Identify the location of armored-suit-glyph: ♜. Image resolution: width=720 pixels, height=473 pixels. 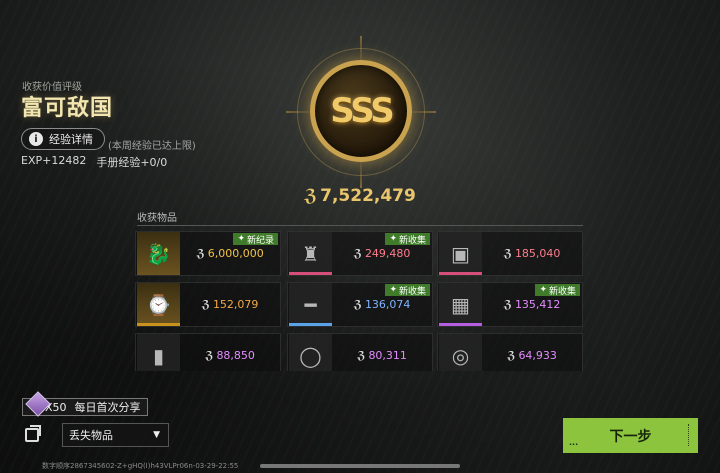
(310, 253).